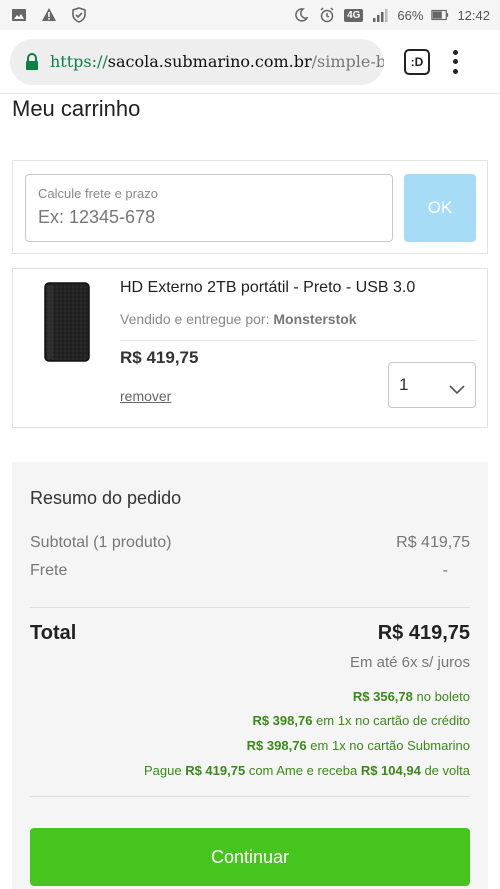 The image size is (500, 889). What do you see at coordinates (440, 15) in the screenshot?
I see `battery-icon` at bounding box center [440, 15].